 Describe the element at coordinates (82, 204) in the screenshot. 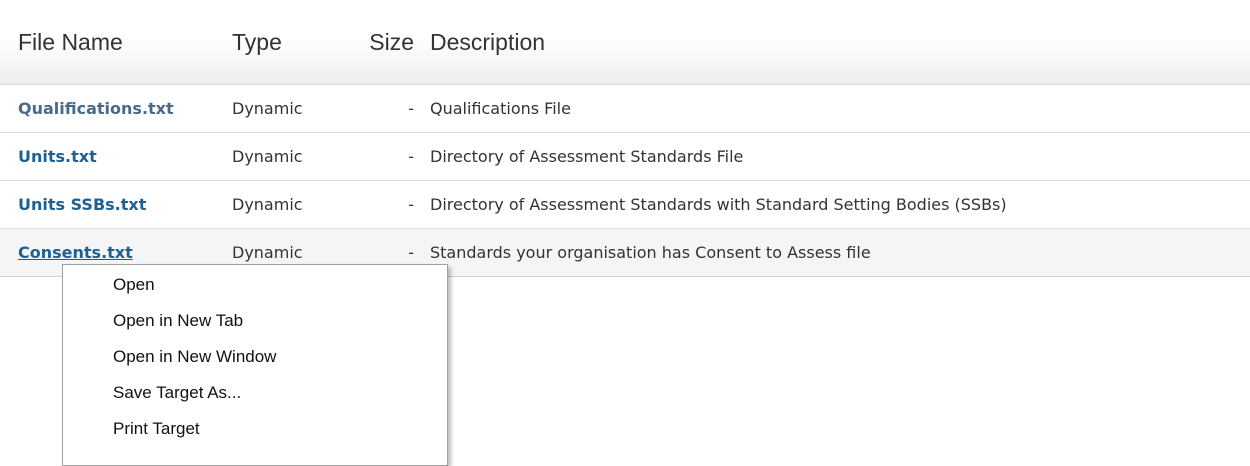

I see `file-link-units-ssbs: Units SSBs.txt` at that location.